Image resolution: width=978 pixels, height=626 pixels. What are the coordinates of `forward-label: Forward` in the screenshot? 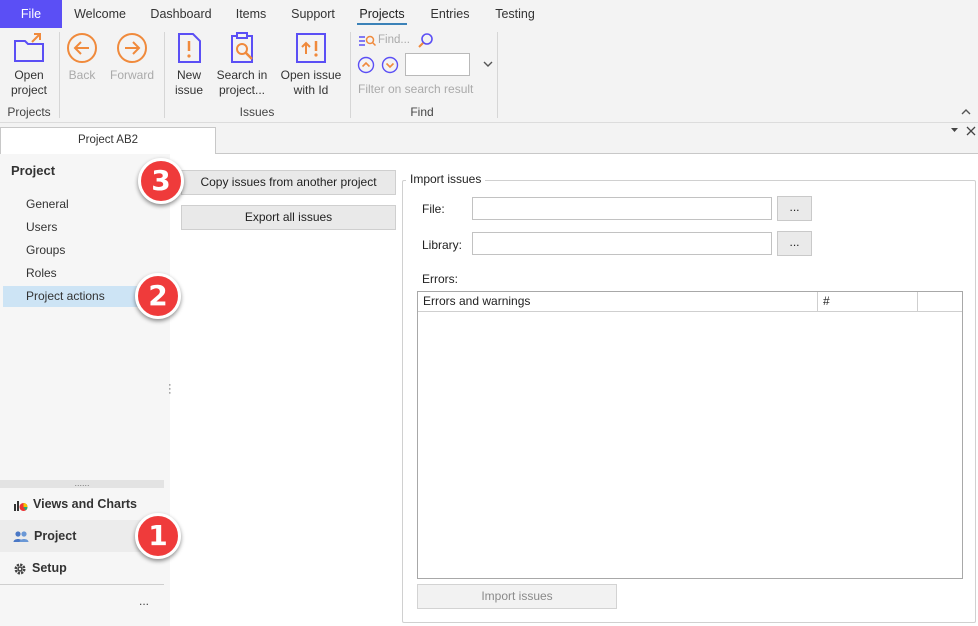 It's located at (131, 75).